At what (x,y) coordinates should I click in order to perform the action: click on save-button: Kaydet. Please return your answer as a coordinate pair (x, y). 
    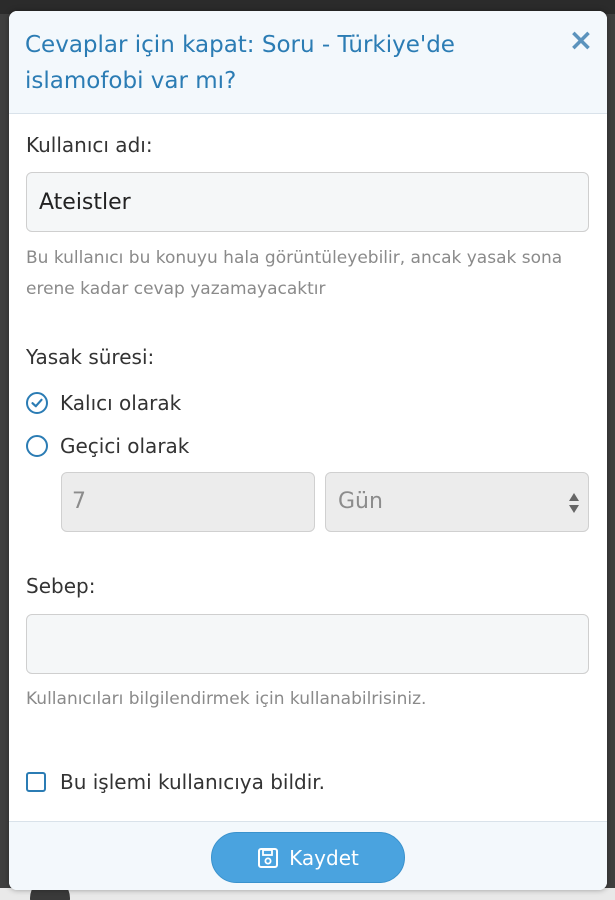
    Looking at the image, I should click on (308, 857).